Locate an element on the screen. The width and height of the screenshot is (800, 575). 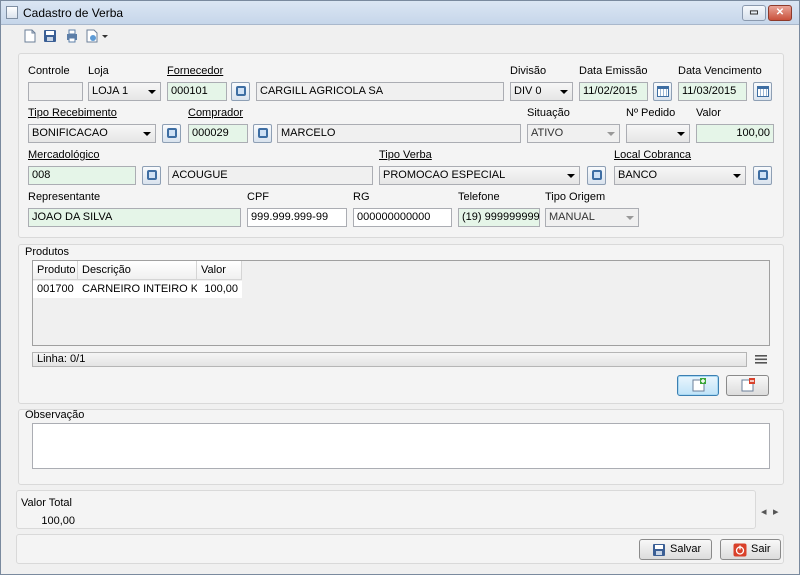
window-title: Cadastro de Verba is located at coordinates (73, 13).